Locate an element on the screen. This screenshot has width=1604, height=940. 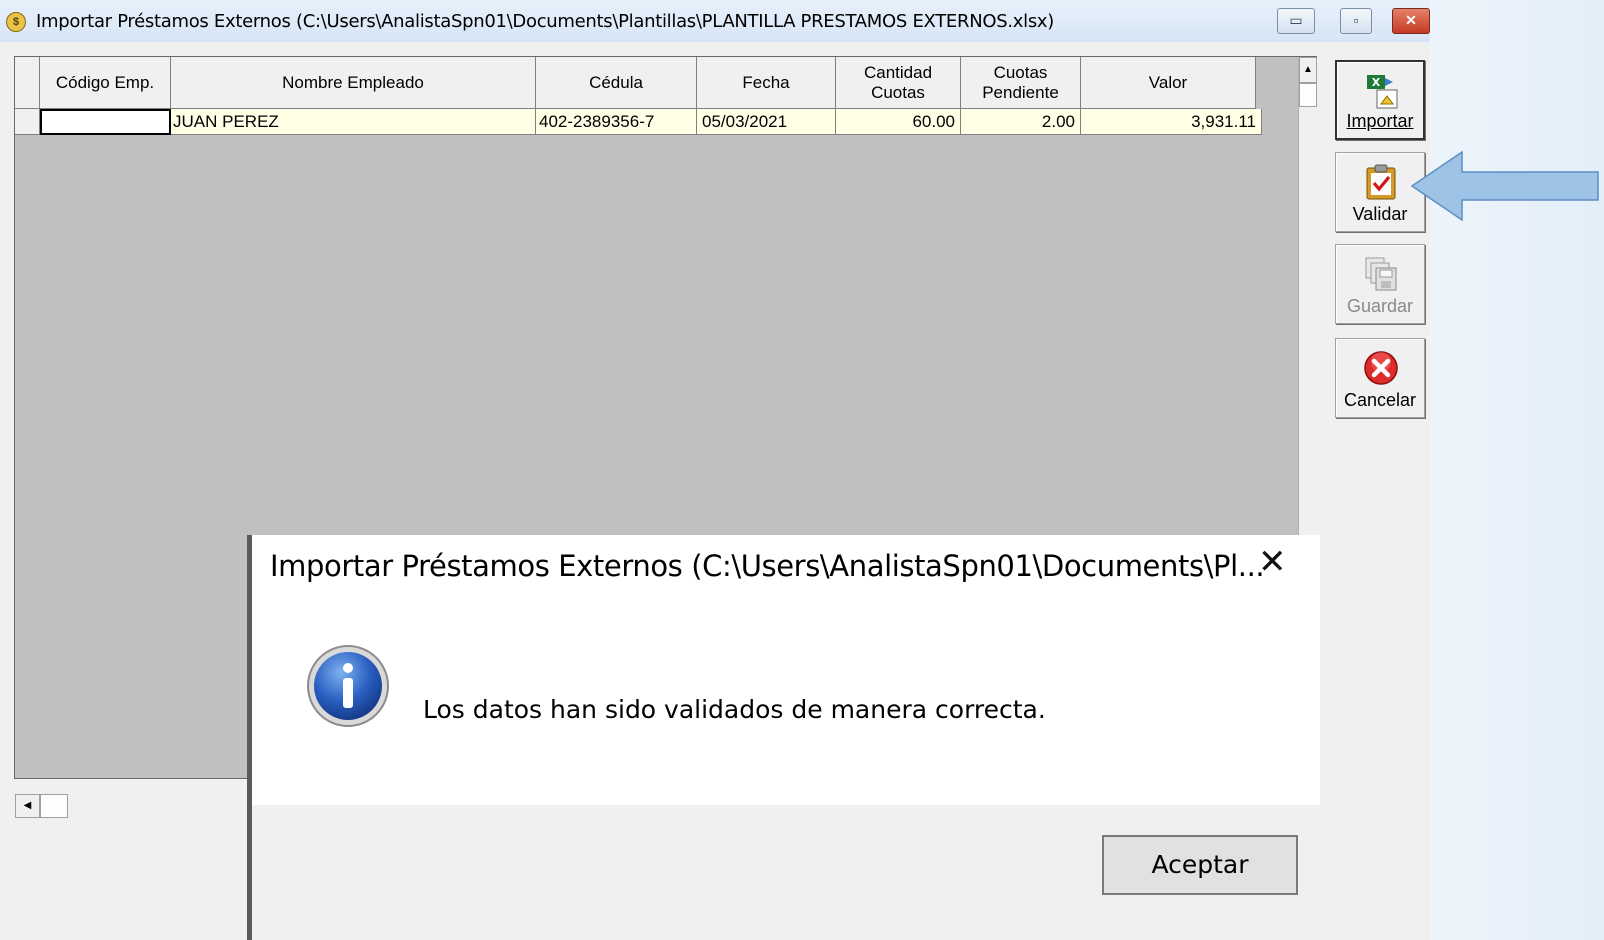
scroll-left-arrow-icon: ◀ is located at coordinates (27, 806).